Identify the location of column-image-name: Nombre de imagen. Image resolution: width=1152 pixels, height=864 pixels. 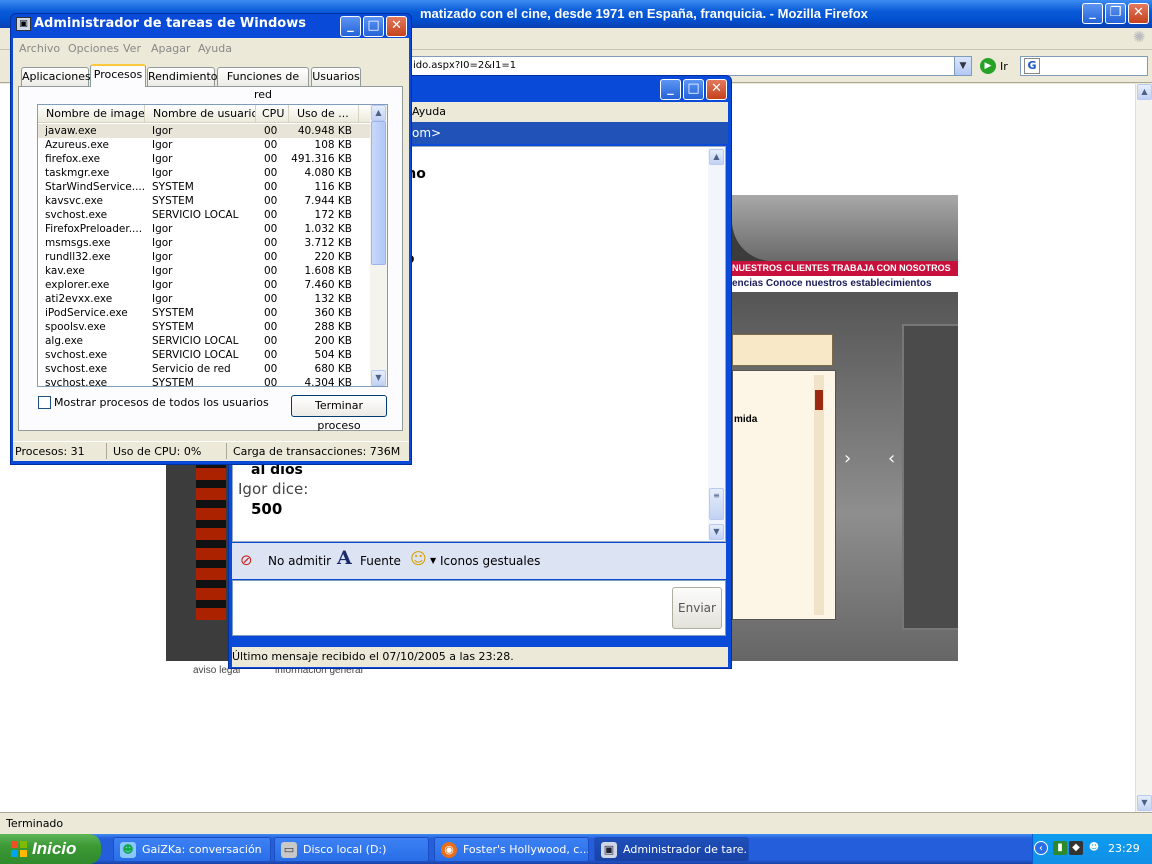
(91, 114).